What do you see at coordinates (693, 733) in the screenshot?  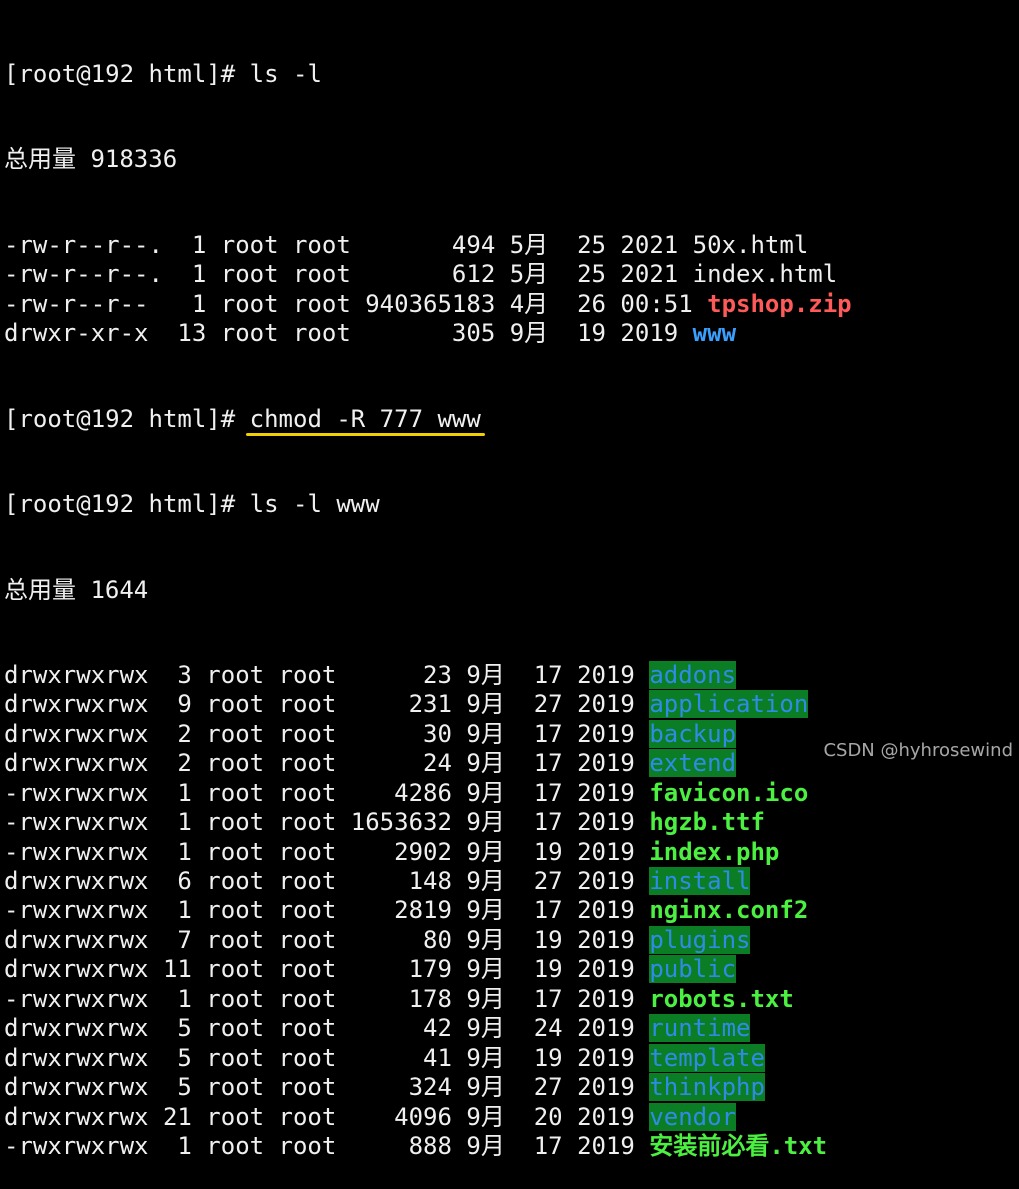 I see `file-name: backup` at bounding box center [693, 733].